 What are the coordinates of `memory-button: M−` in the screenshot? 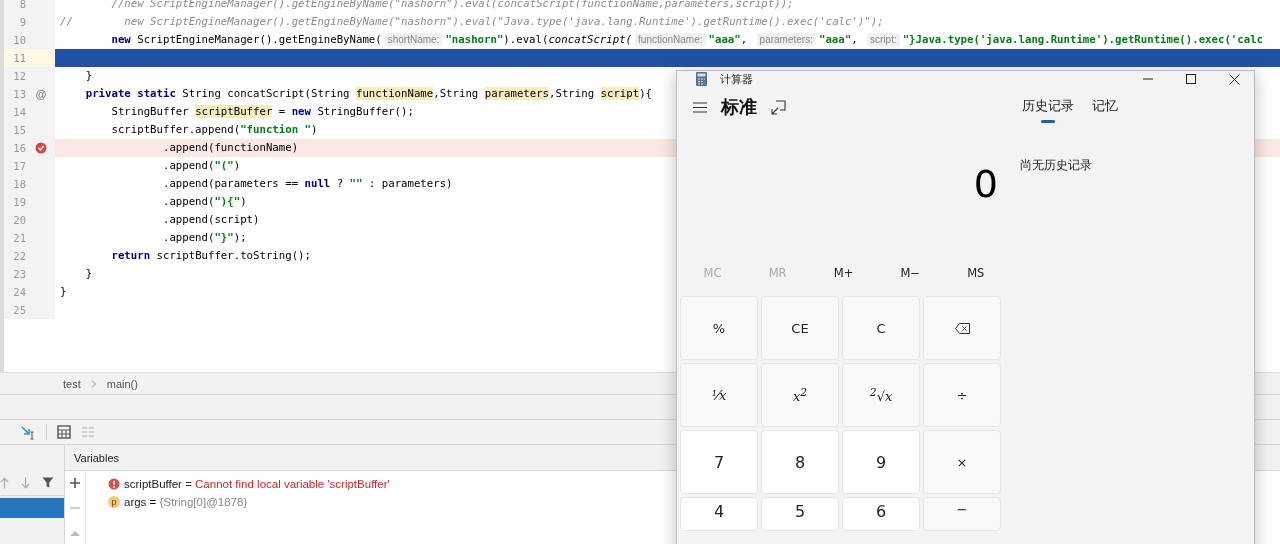 It's located at (910, 273).